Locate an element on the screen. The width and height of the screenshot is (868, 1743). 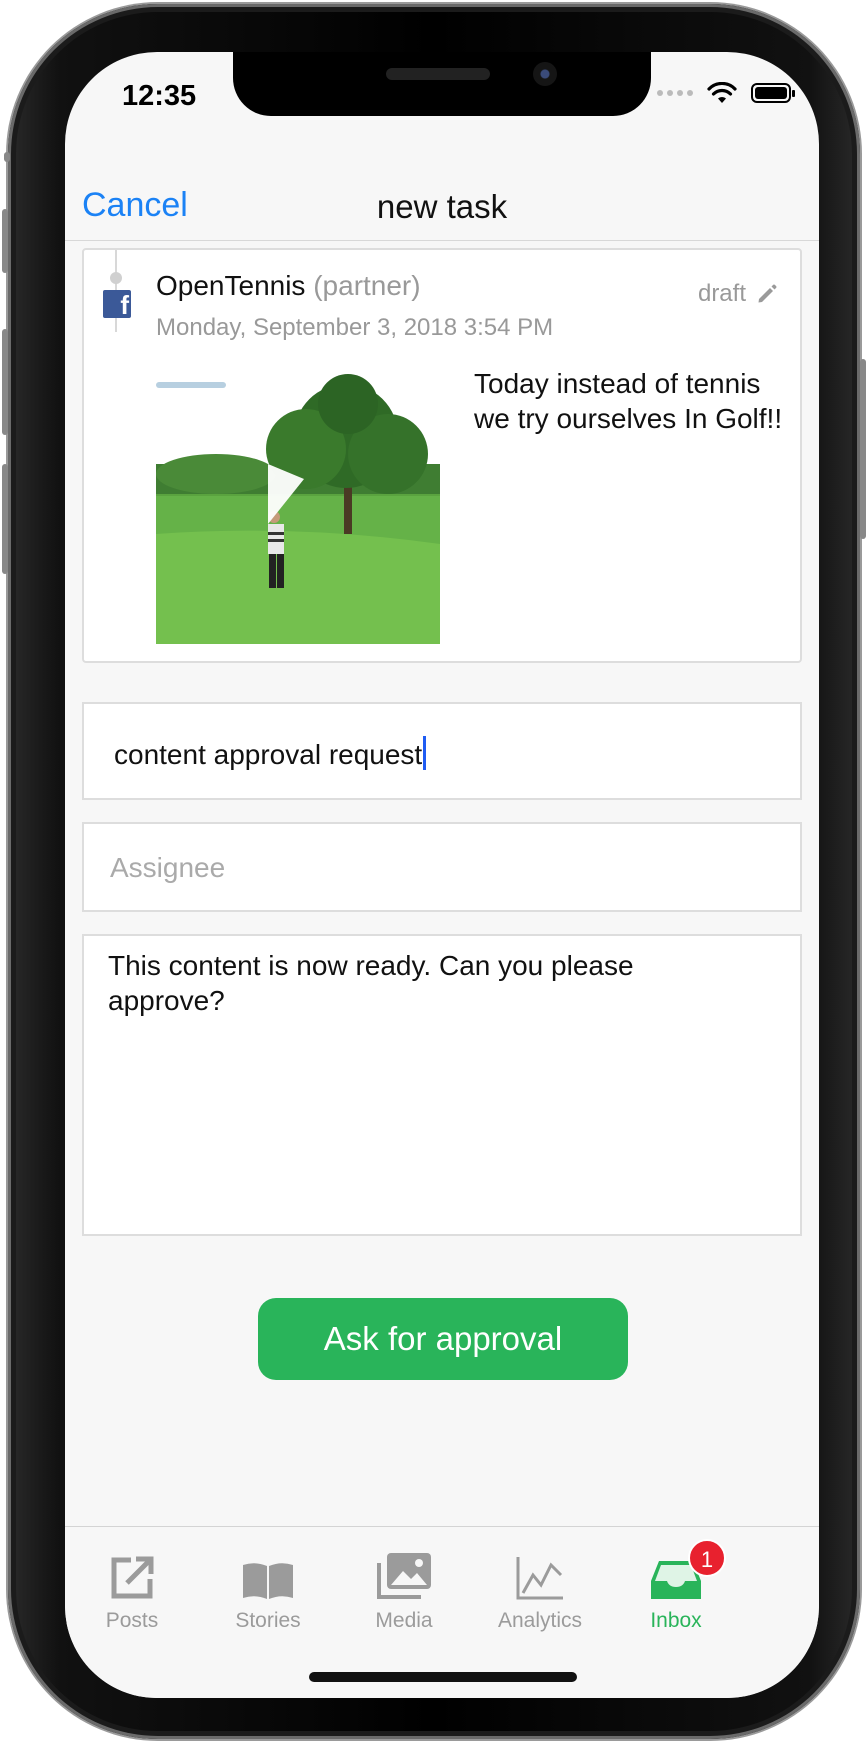
tab-analytics: Analytics is located at coordinates (540, 1585).